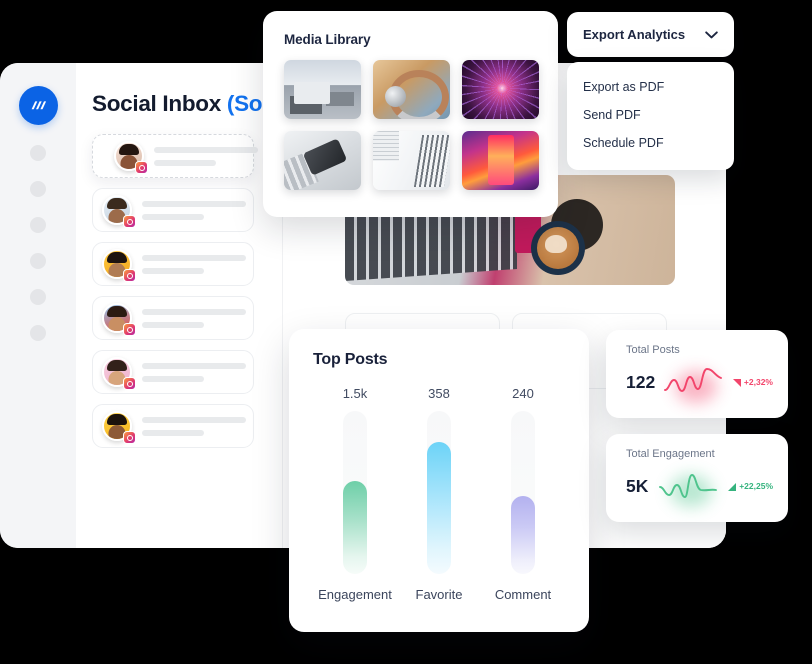  Describe the element at coordinates (756, 486) in the screenshot. I see `total-engagement-trend-value: +22,25%` at that location.